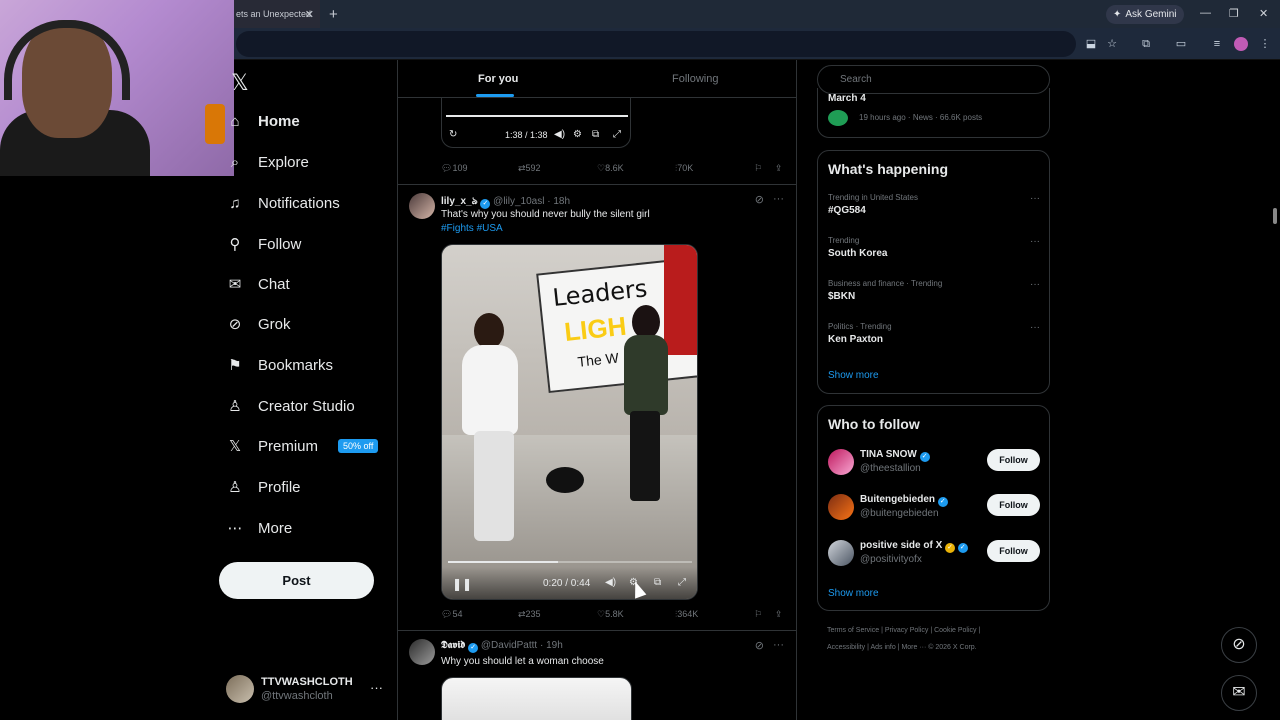 The image size is (1280, 720). What do you see at coordinates (282, 203) in the screenshot?
I see `sidebar-item-notifications: ♫ Notifications` at bounding box center [282, 203].